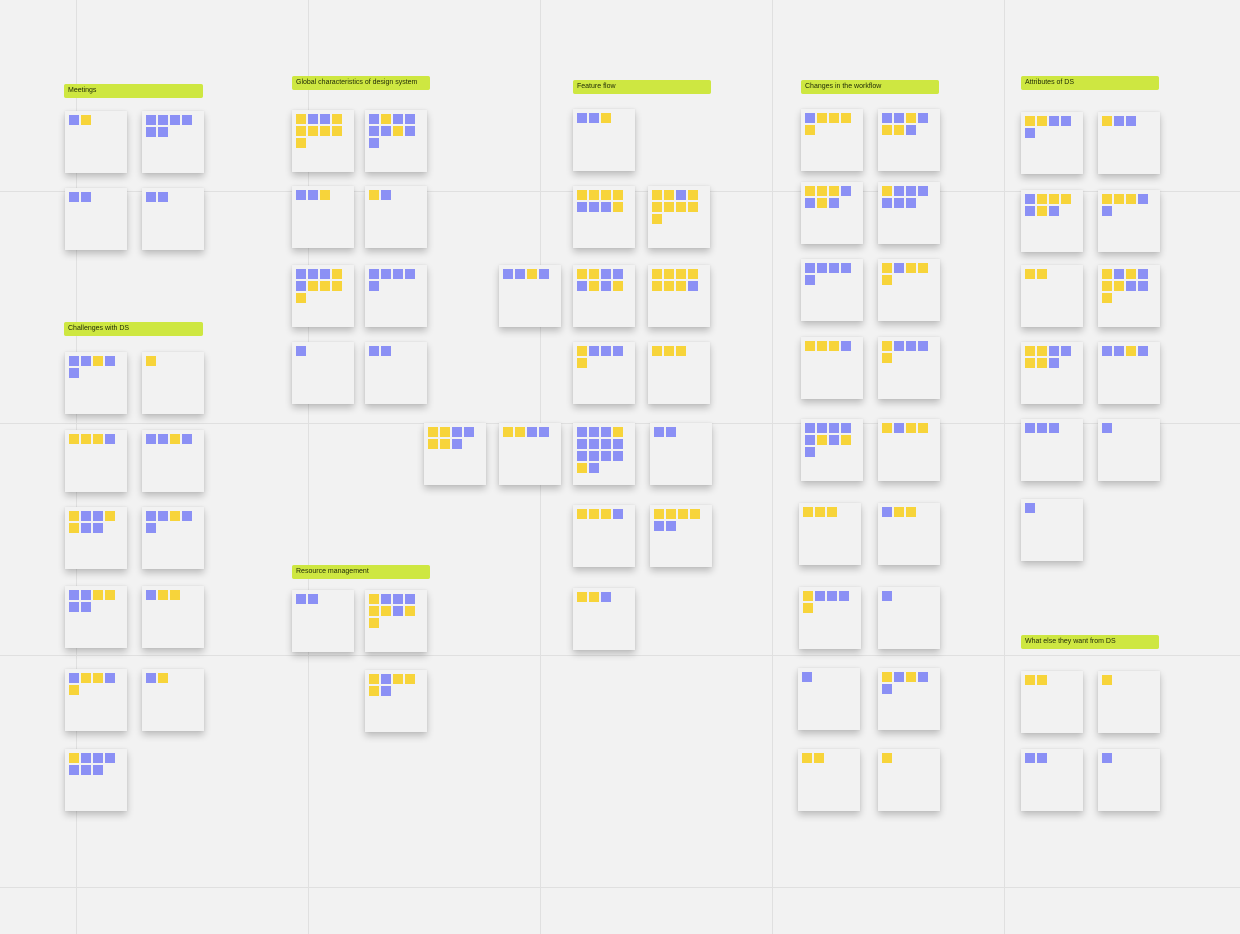 This screenshot has height=934, width=1240. I want to click on section-label-resource-management: Resource management, so click(361, 572).